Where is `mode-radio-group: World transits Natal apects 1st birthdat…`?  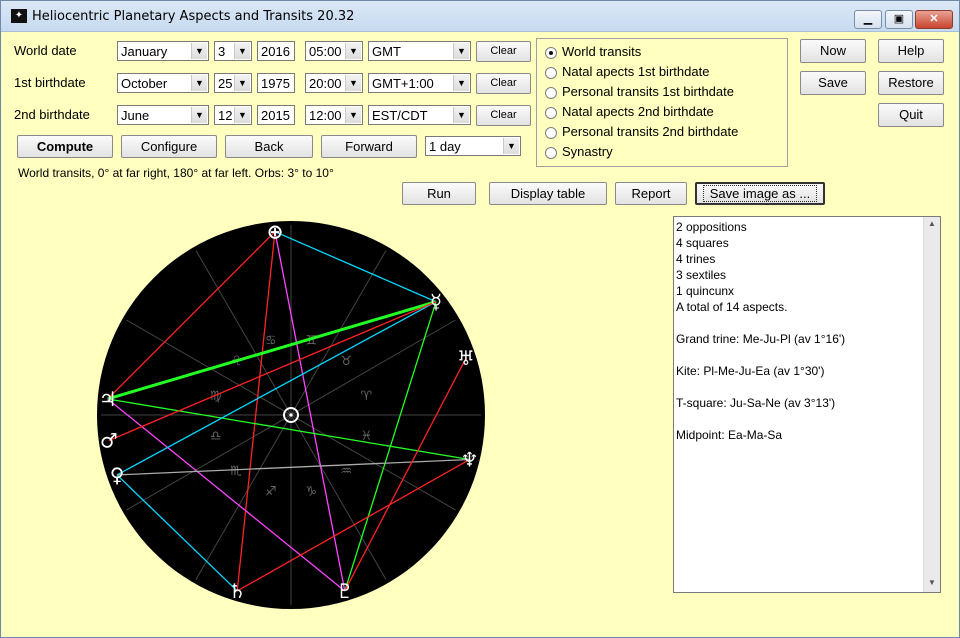
mode-radio-group: World transits Natal apects 1st birthdat… is located at coordinates (662, 102).